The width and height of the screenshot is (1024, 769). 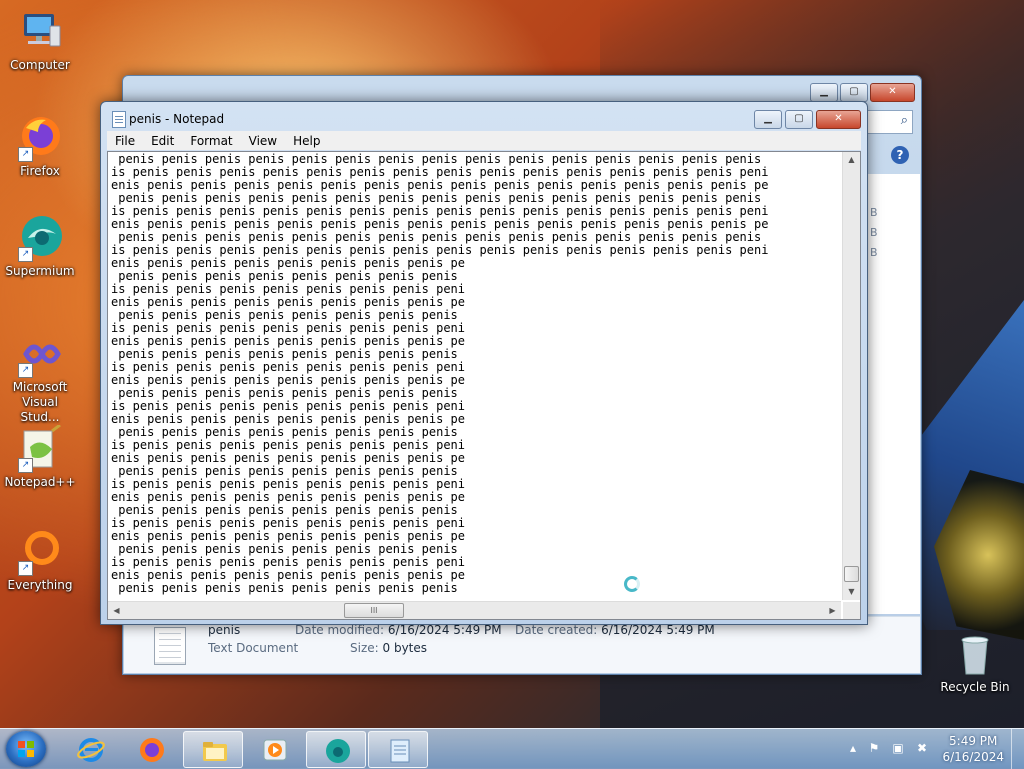 What do you see at coordinates (973, 741) in the screenshot?
I see `clock-time: 5:49 PM` at bounding box center [973, 741].